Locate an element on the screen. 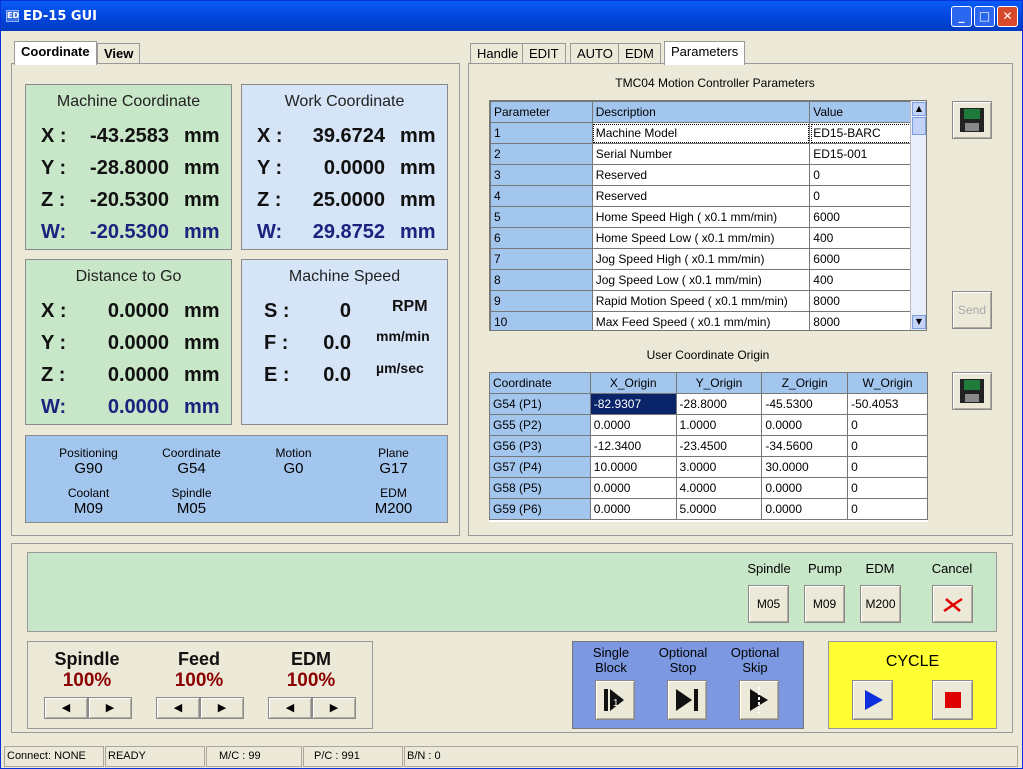 Image resolution: width=1023 pixels, height=769 pixels. params-cell: Jog Speed High ( x0.1 mm/min) is located at coordinates (701, 259).